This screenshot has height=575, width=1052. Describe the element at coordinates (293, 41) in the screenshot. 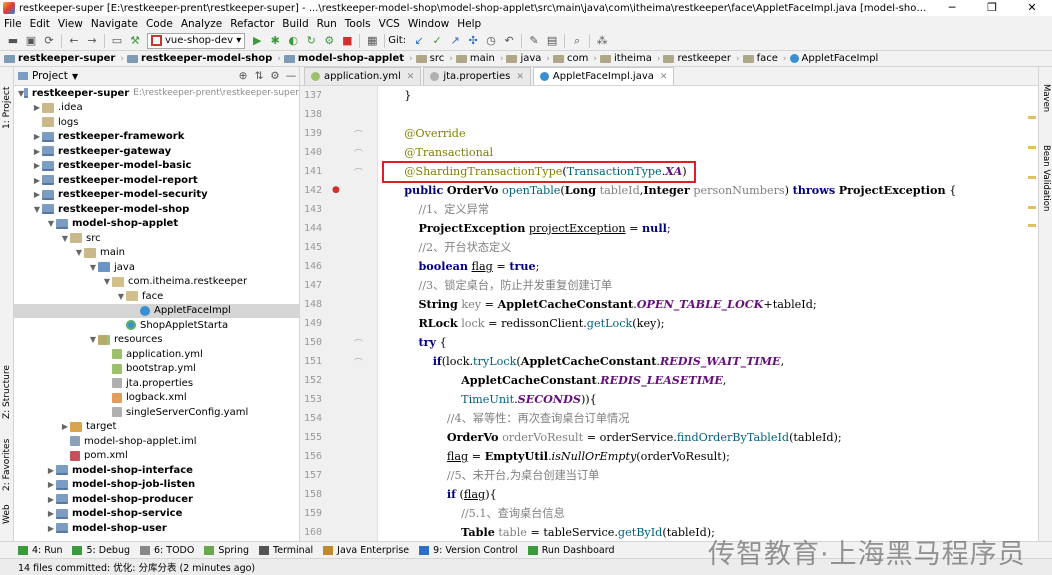

I see `coverage-icon: ◐` at that location.